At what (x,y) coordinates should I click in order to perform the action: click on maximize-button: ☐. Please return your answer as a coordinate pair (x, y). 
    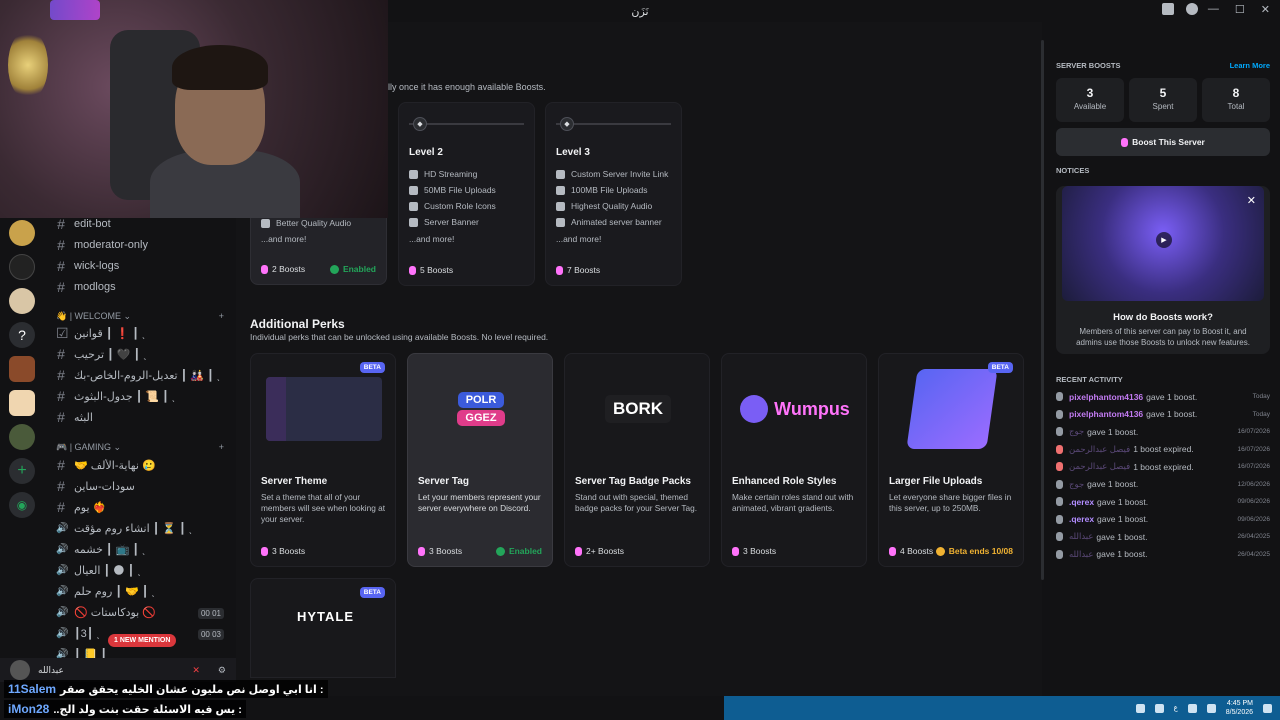
    Looking at the image, I should click on (1240, 9).